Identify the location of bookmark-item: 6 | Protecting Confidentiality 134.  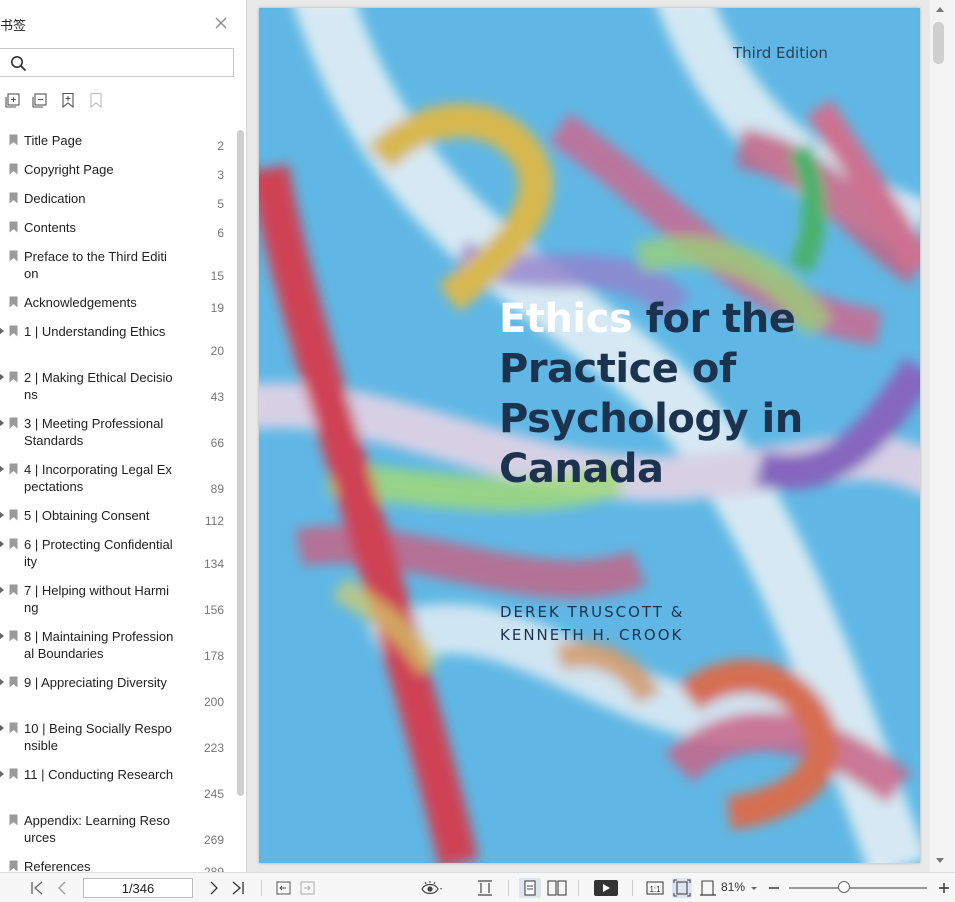
(118, 553).